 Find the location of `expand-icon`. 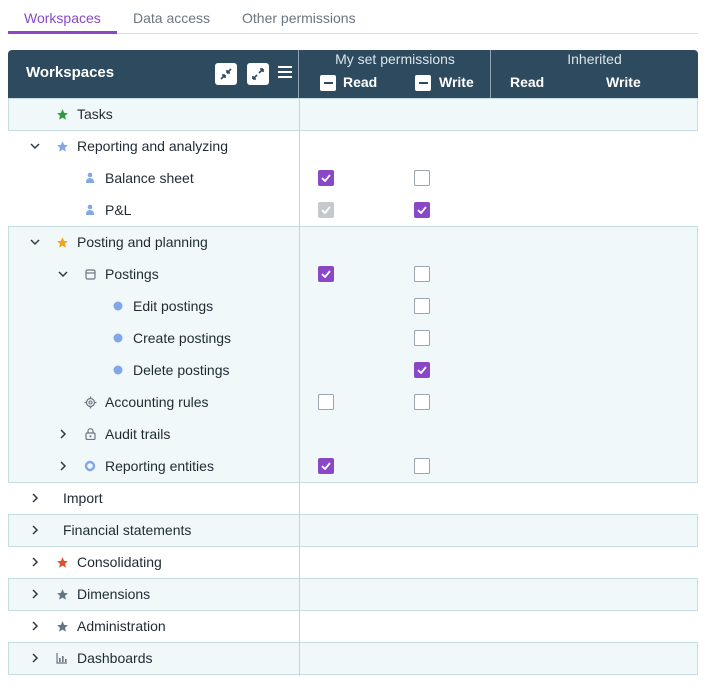

expand-icon is located at coordinates (258, 74).